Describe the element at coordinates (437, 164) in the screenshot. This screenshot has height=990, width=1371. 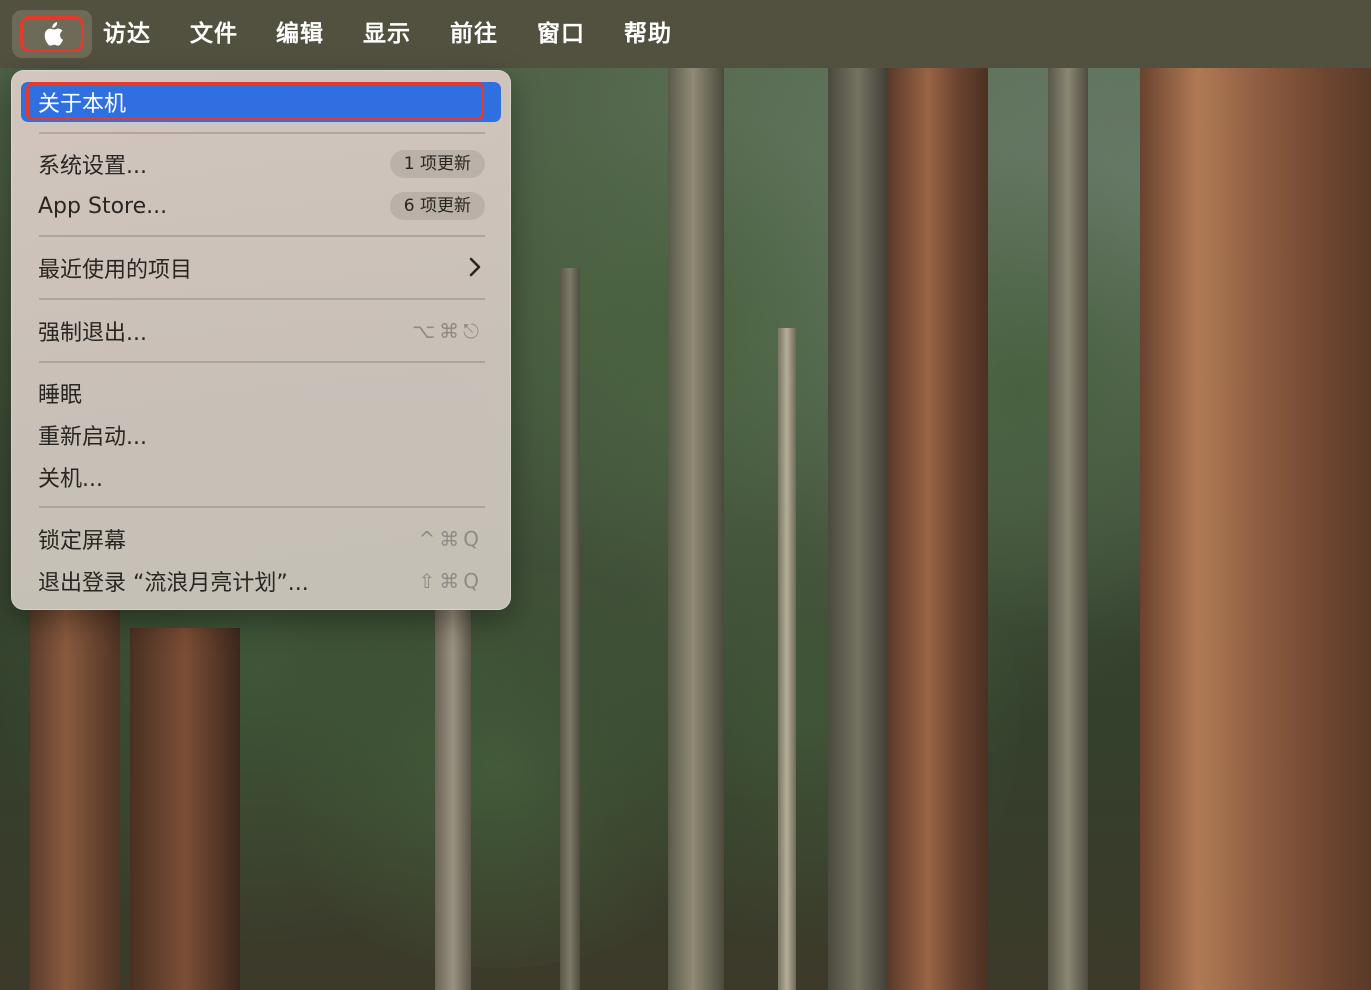
I see `update-badge: 1 项更新` at that location.